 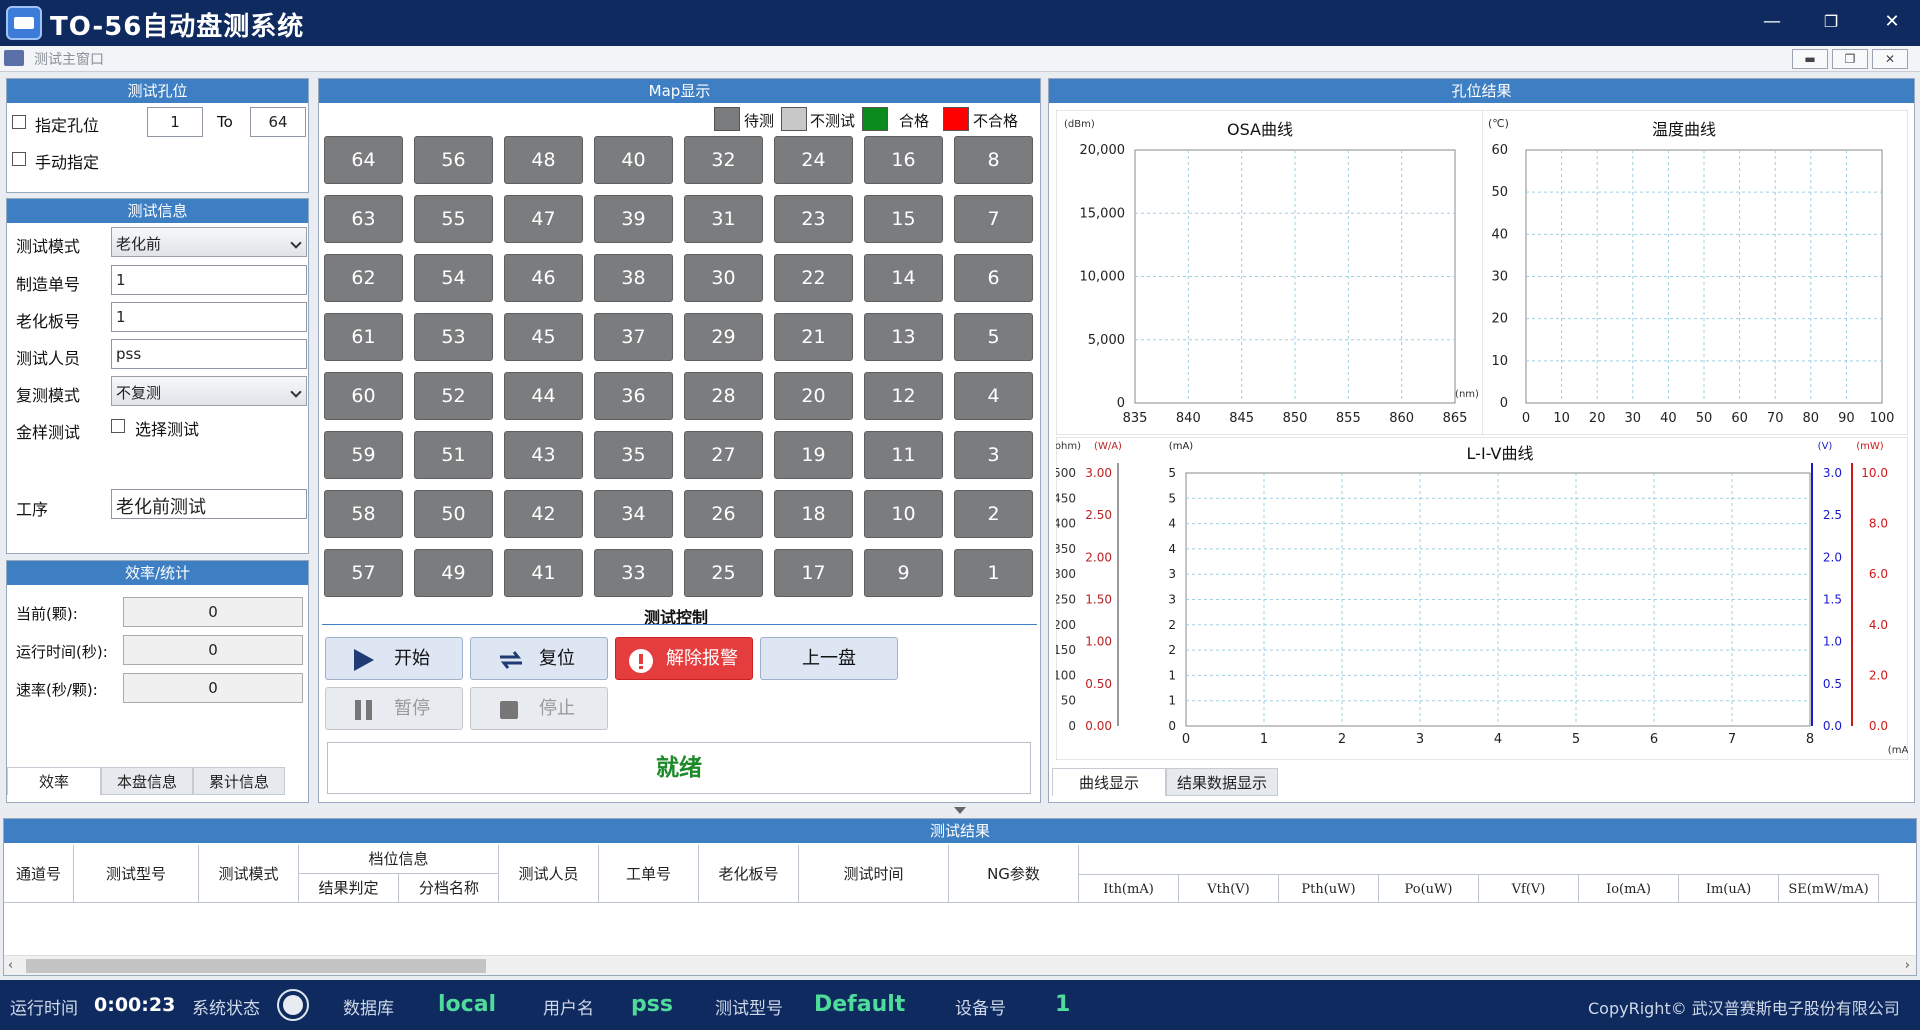 I want to click on hole-14: 14, so click(x=903, y=278).